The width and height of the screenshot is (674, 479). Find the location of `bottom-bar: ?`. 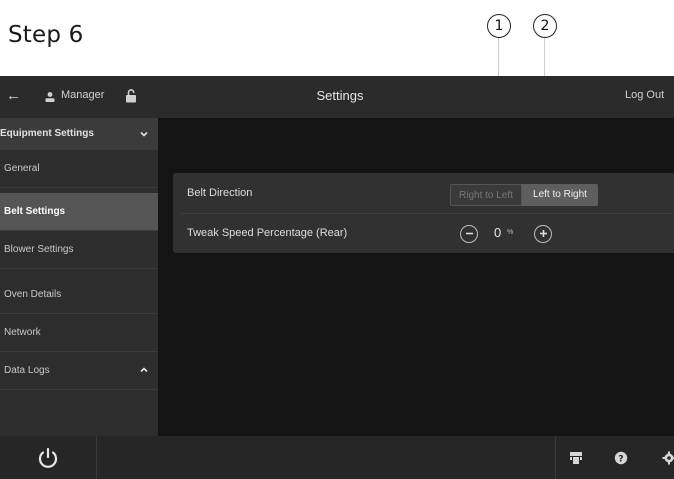

bottom-bar: ? is located at coordinates (337, 457).